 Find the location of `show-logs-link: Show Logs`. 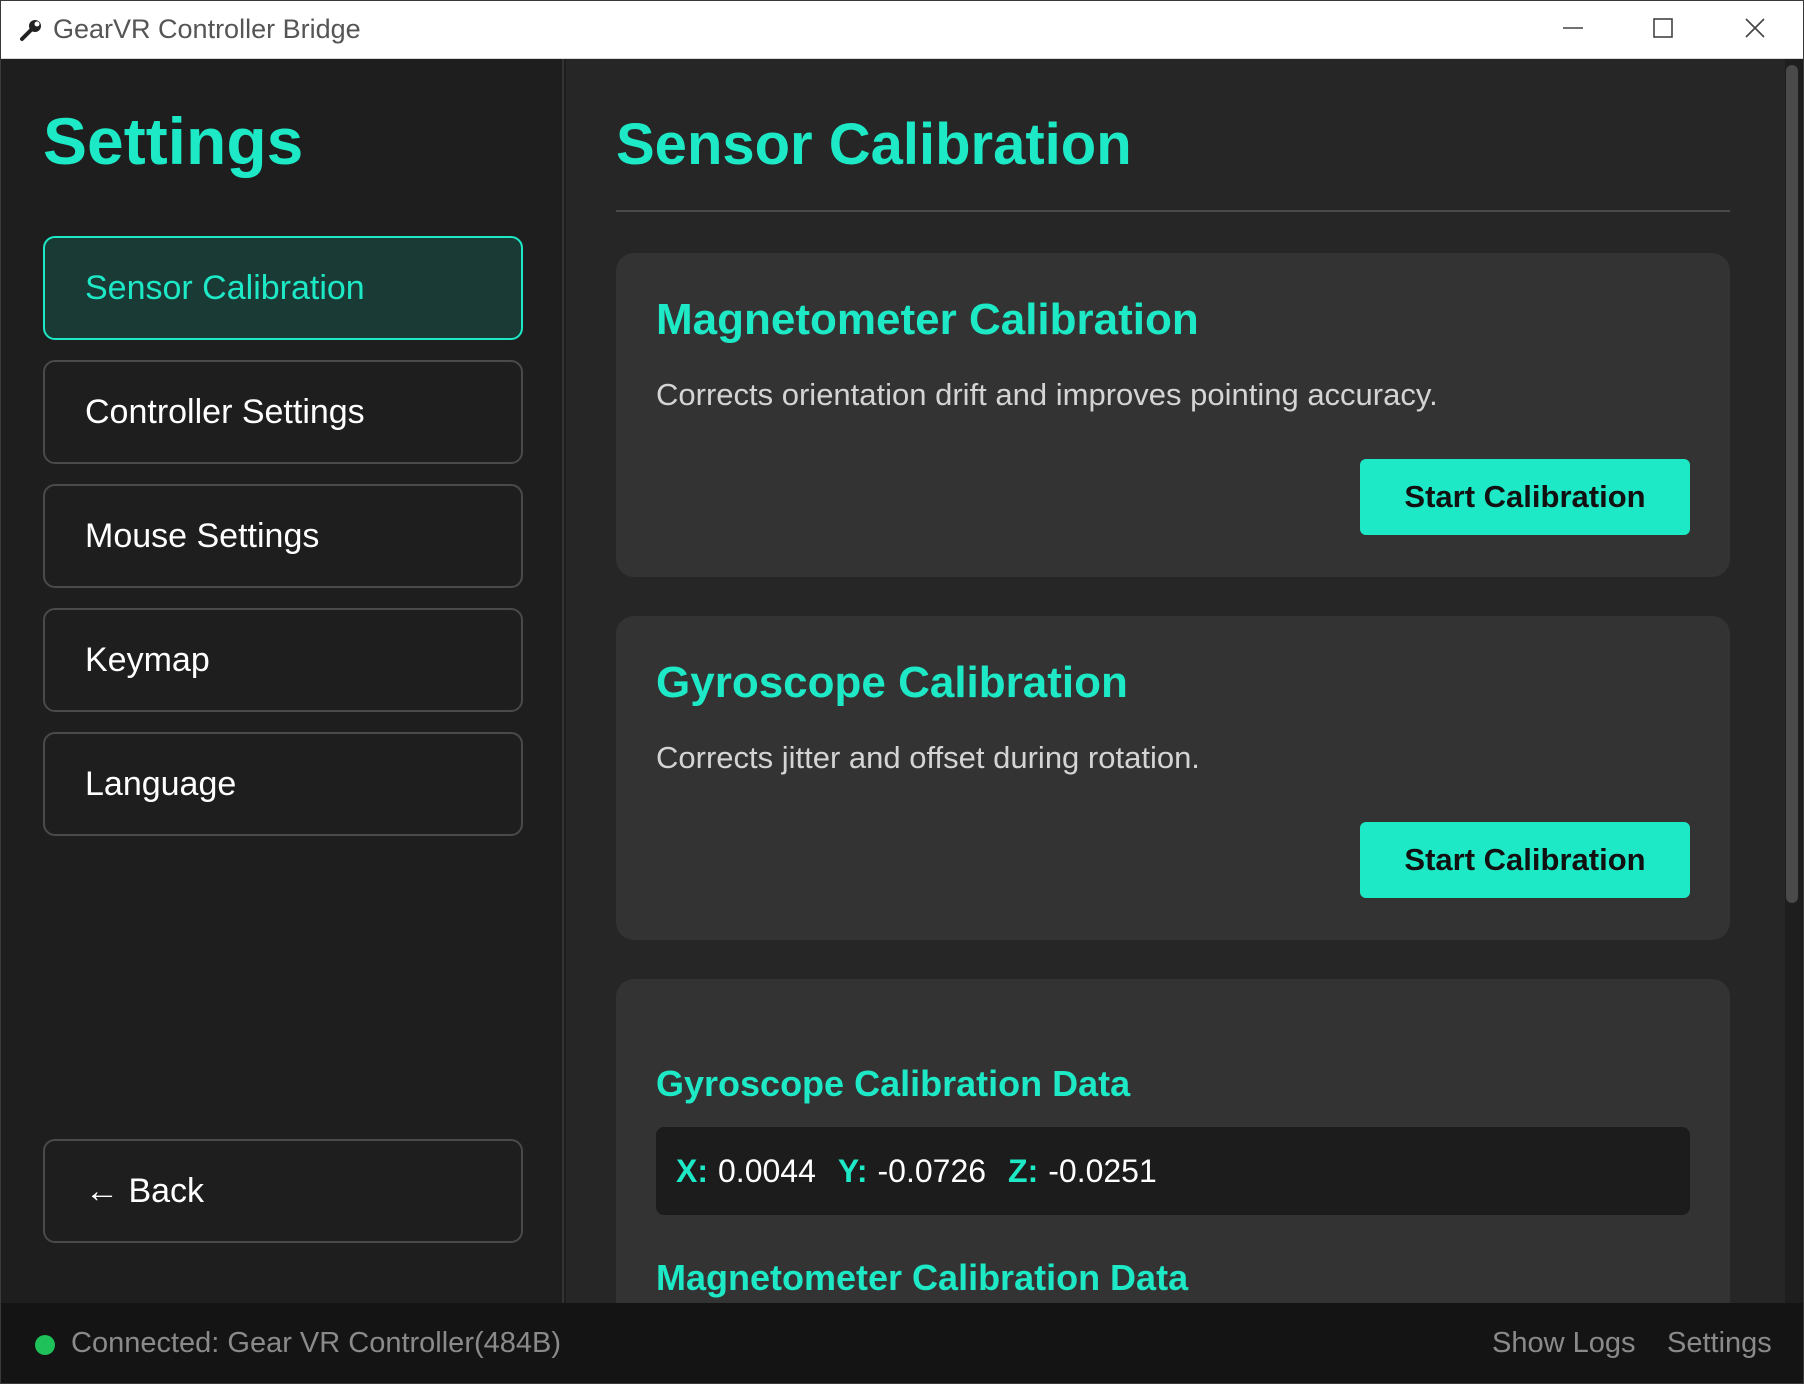

show-logs-link: Show Logs is located at coordinates (1564, 1343).